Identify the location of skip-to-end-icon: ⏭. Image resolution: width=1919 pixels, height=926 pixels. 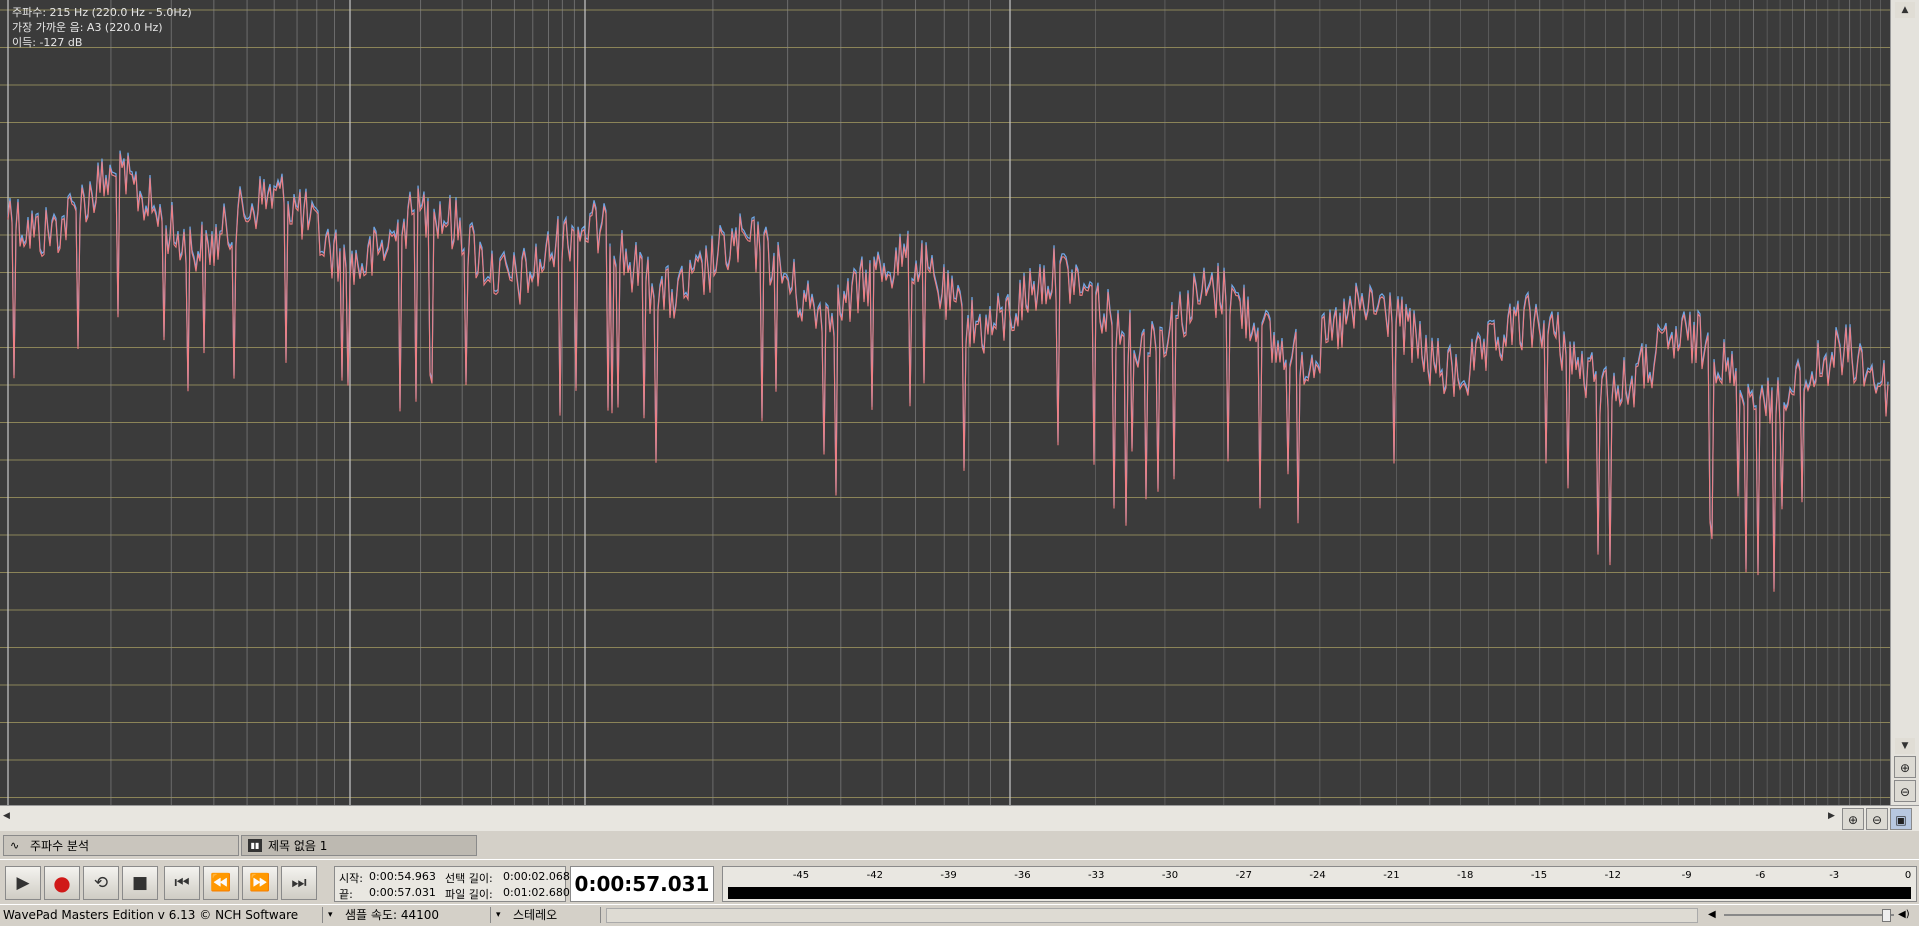
(299, 883).